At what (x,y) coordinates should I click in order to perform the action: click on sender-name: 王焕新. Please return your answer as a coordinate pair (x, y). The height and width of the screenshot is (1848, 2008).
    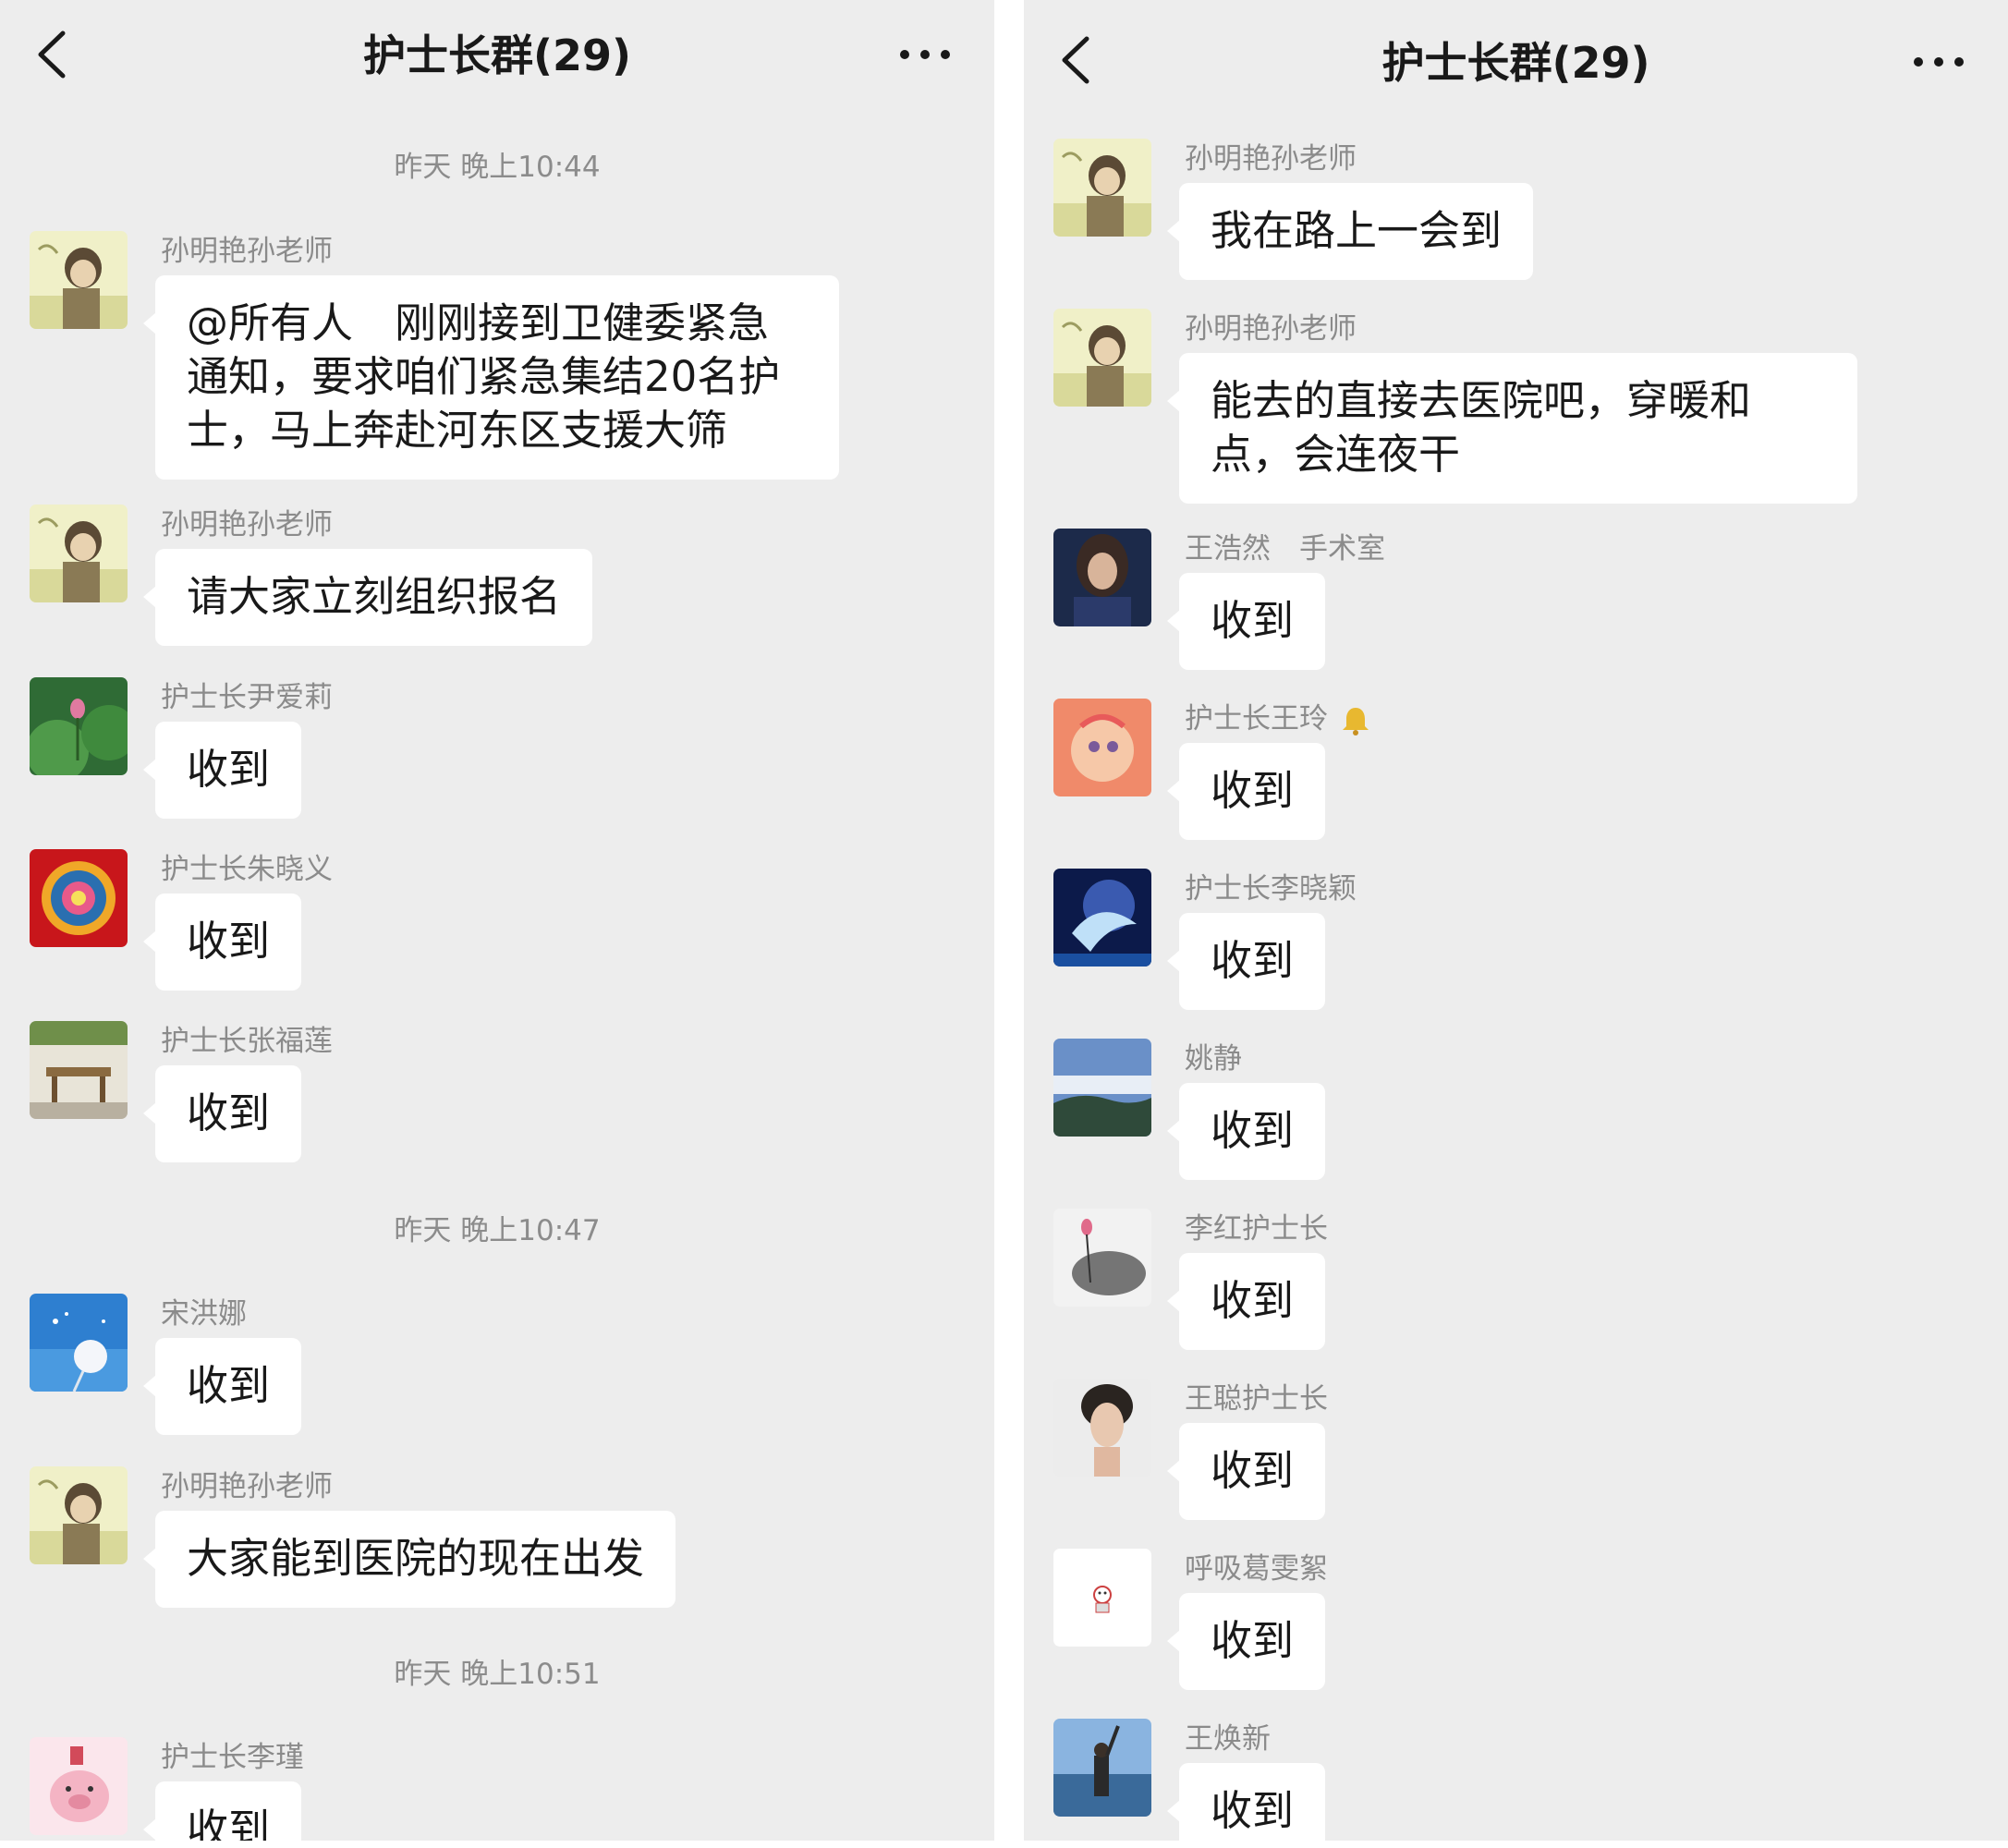
    Looking at the image, I should click on (1228, 1739).